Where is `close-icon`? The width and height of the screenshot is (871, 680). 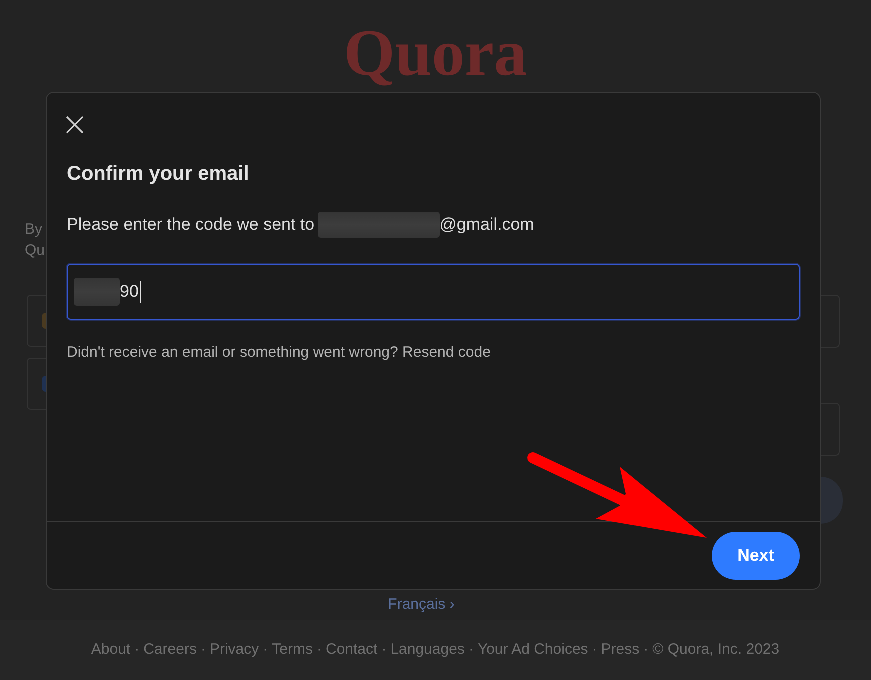
close-icon is located at coordinates (75, 125).